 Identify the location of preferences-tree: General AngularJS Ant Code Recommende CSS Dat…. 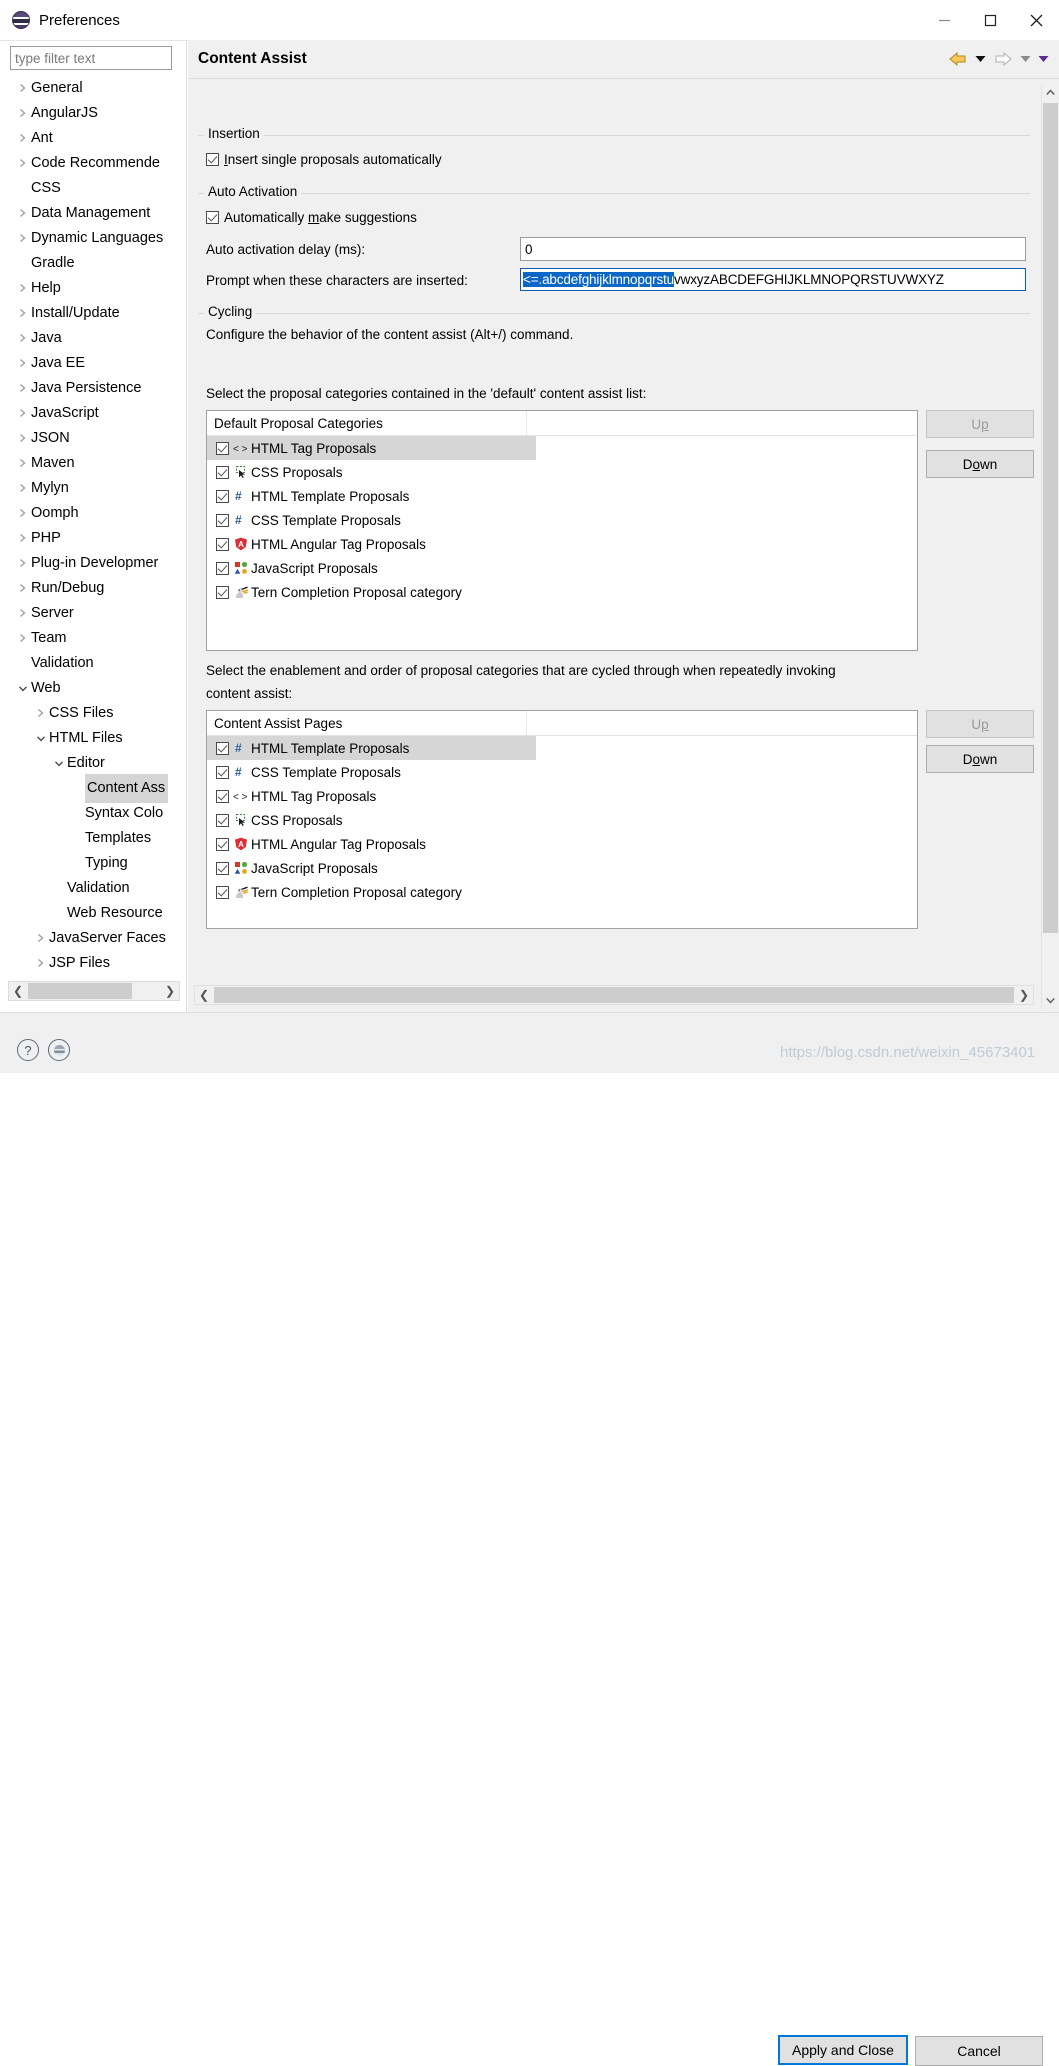
(94, 527).